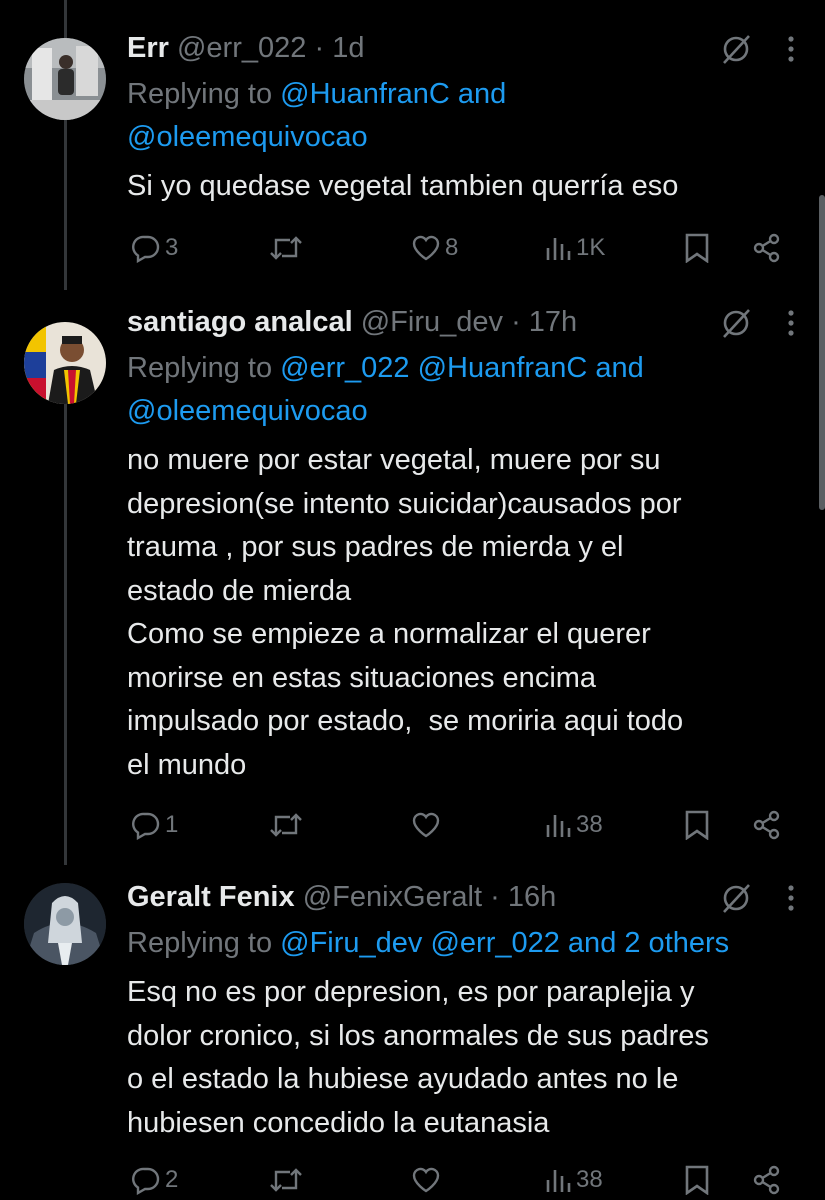 The height and width of the screenshot is (1200, 825). Describe the element at coordinates (172, 1179) in the screenshot. I see `reply-count: 2` at that location.